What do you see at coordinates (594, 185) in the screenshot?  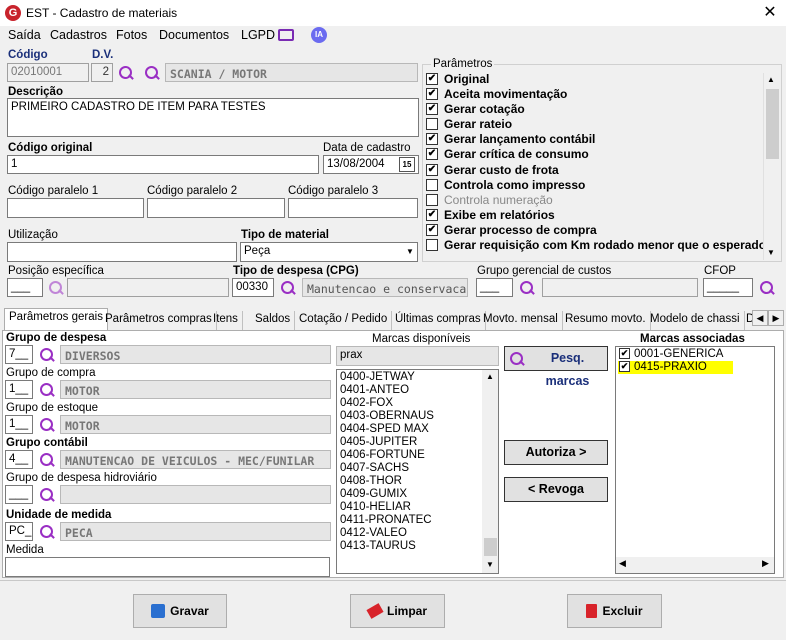 I see `parametro-item: Controla como impresso` at bounding box center [594, 185].